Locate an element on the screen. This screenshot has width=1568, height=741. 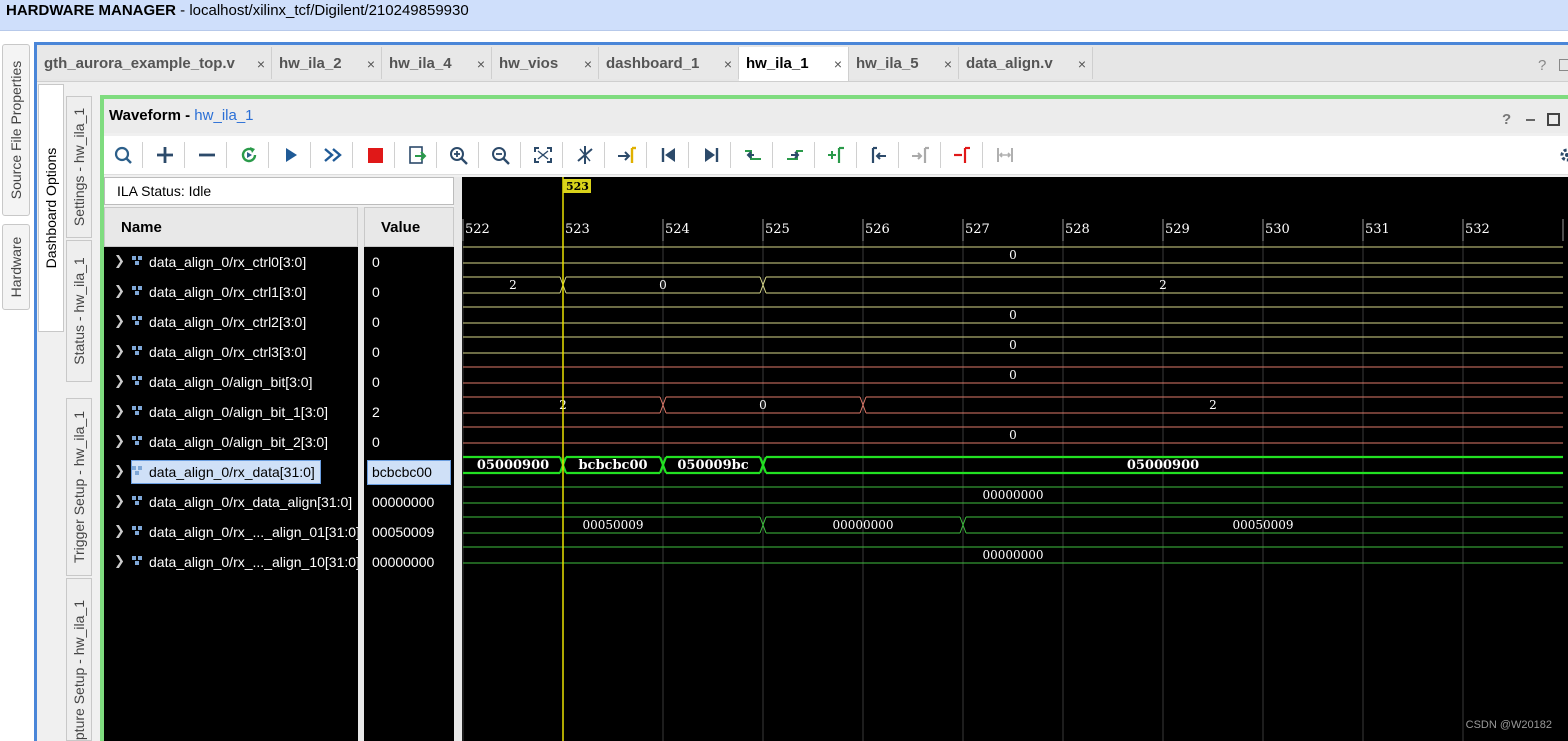
signal-value-text: bcbcbc00 is located at coordinates (402, 472).